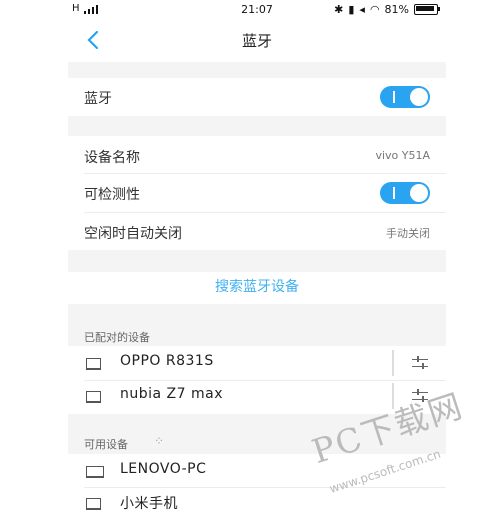 The image size is (500, 519). Describe the element at coordinates (405, 97) in the screenshot. I see `bluetooth-toggle` at that location.